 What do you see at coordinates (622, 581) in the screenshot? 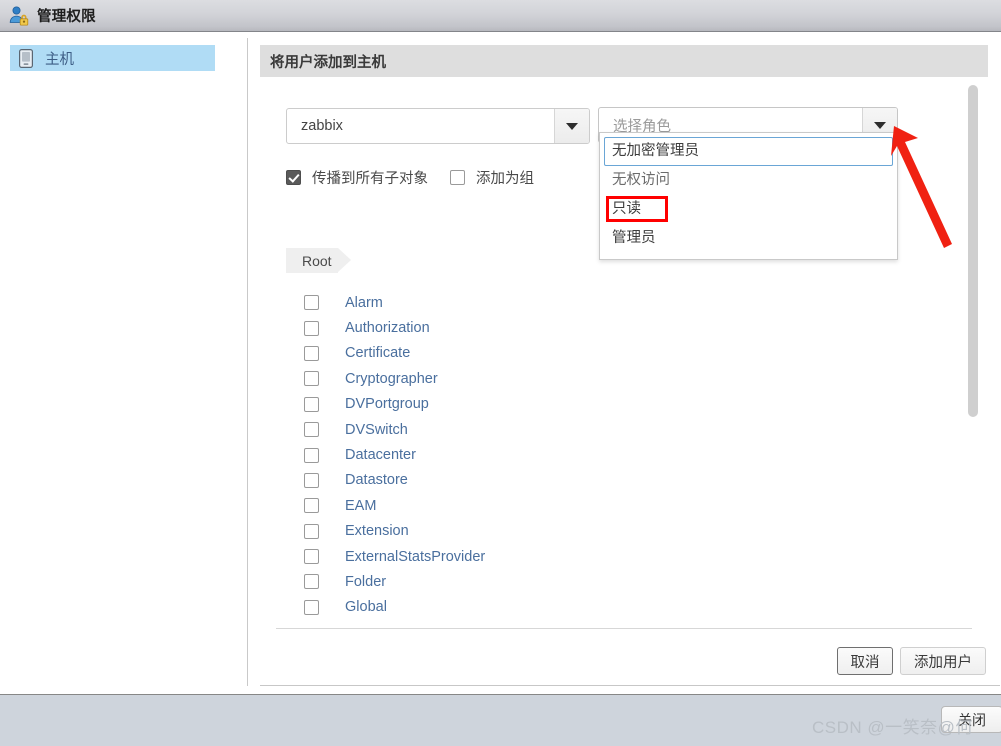
I see `list-item: Folder` at bounding box center [622, 581].